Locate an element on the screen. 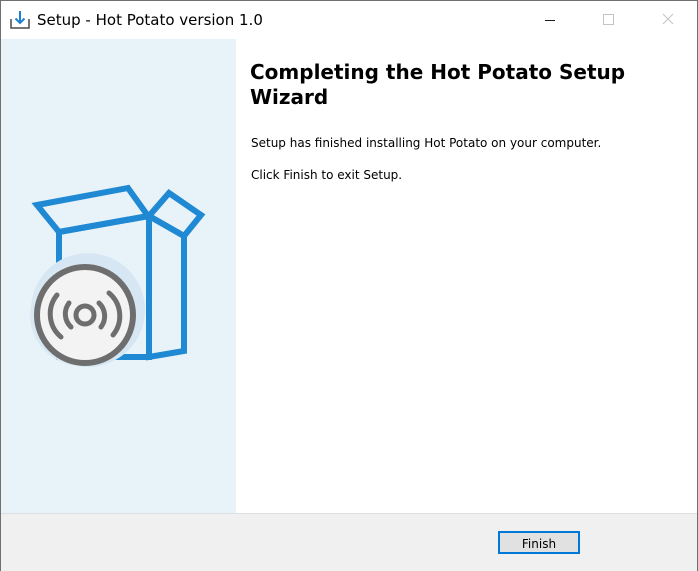  close-button is located at coordinates (668, 20).